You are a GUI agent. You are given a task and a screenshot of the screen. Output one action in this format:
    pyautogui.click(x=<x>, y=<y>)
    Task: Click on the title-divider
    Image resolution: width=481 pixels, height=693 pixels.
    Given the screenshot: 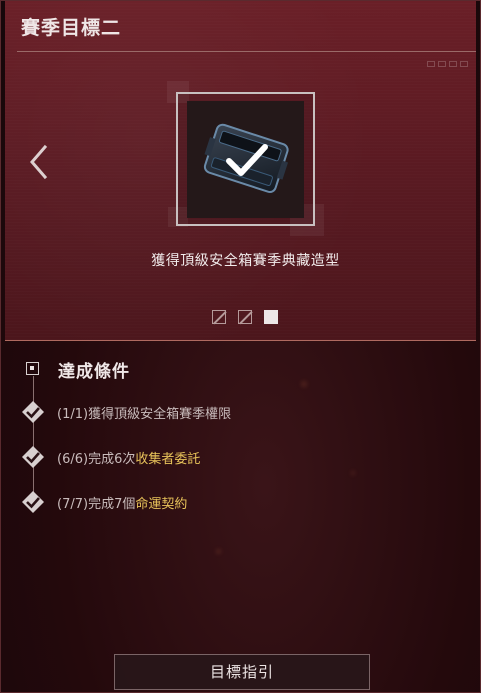 What is the action you would take?
    pyautogui.click(x=246, y=51)
    